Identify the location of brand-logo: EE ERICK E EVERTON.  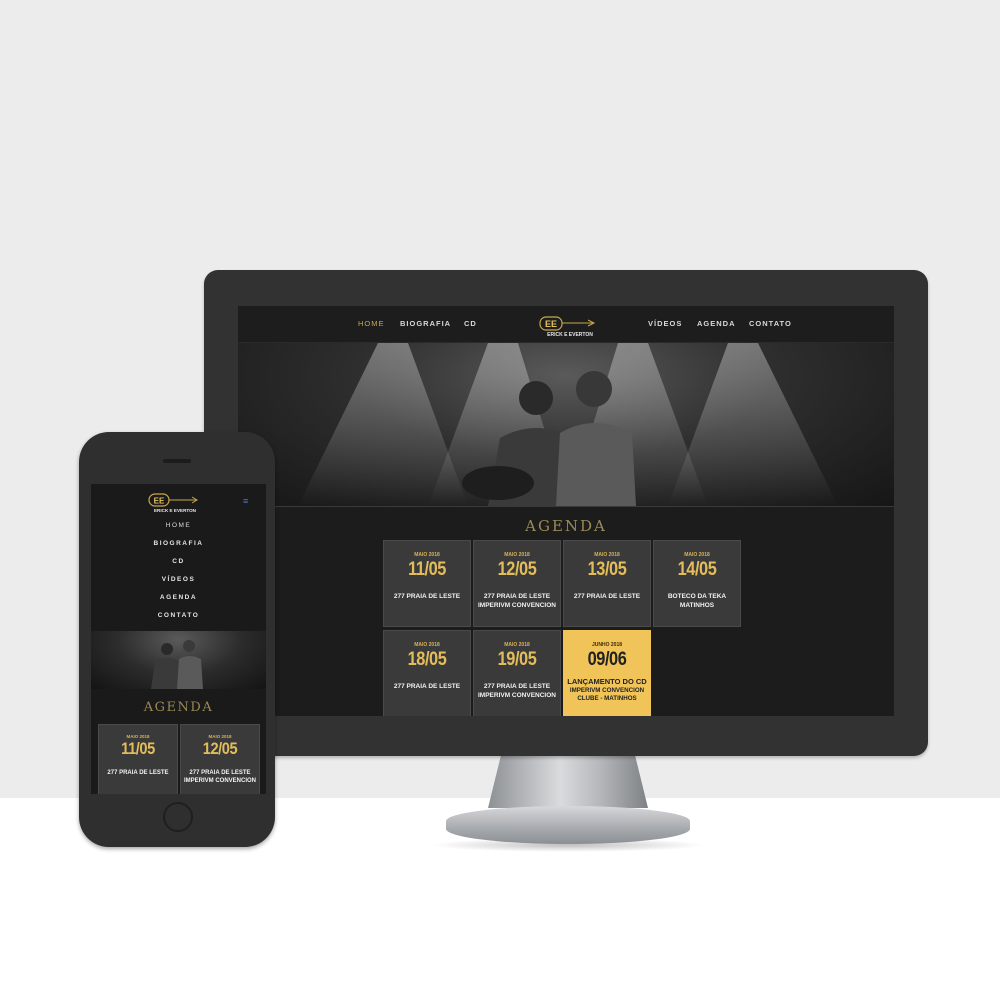
(570, 325).